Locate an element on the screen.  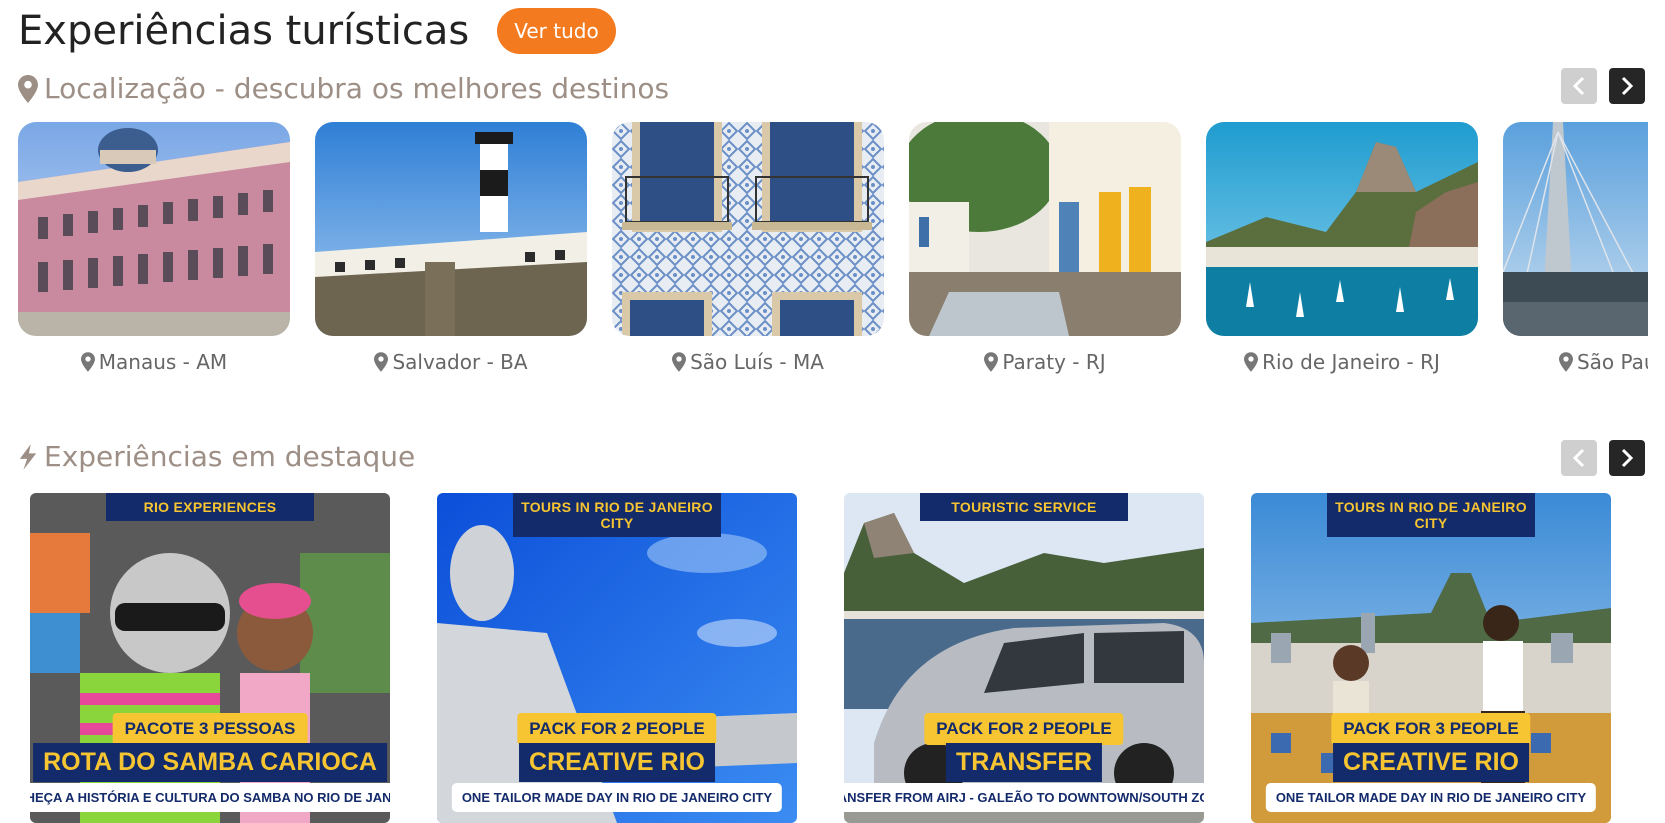
experience-category: RIO EXPERIENCES is located at coordinates (210, 507).